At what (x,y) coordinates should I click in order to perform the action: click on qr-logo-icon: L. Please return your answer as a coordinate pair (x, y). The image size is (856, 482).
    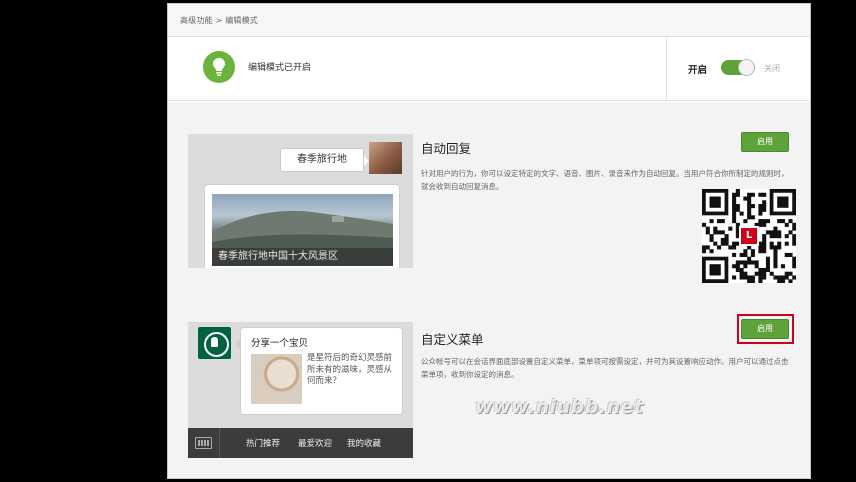
    Looking at the image, I should click on (749, 236).